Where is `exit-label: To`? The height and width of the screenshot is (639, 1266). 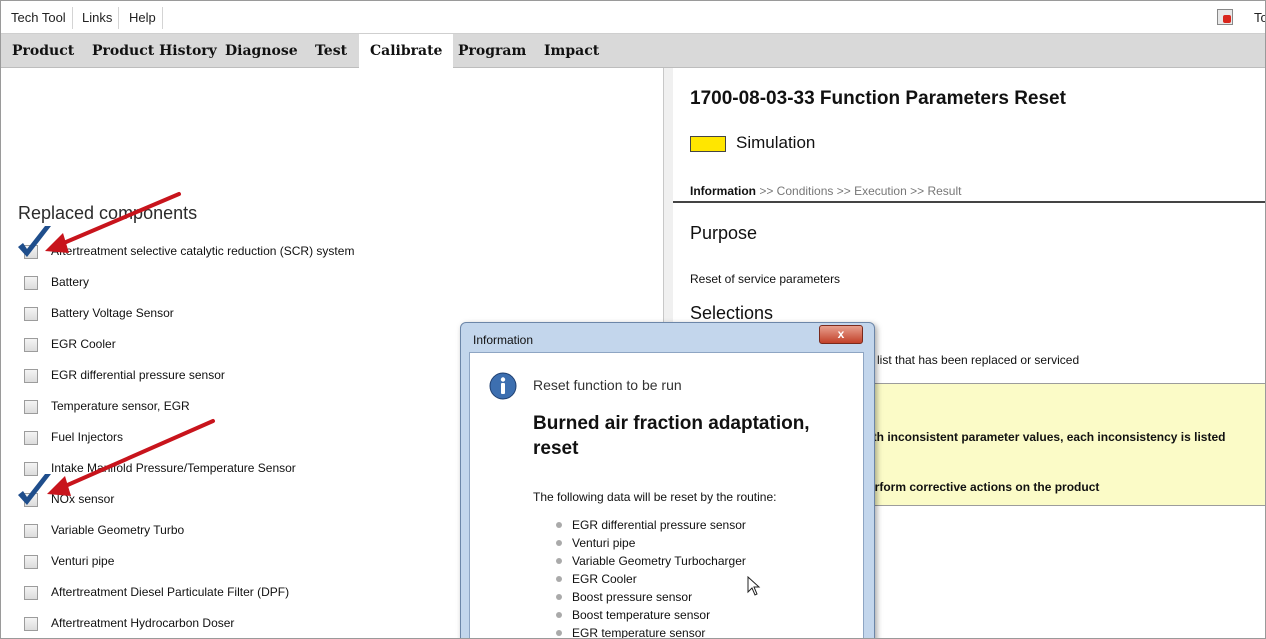 exit-label: To is located at coordinates (1259, 17).